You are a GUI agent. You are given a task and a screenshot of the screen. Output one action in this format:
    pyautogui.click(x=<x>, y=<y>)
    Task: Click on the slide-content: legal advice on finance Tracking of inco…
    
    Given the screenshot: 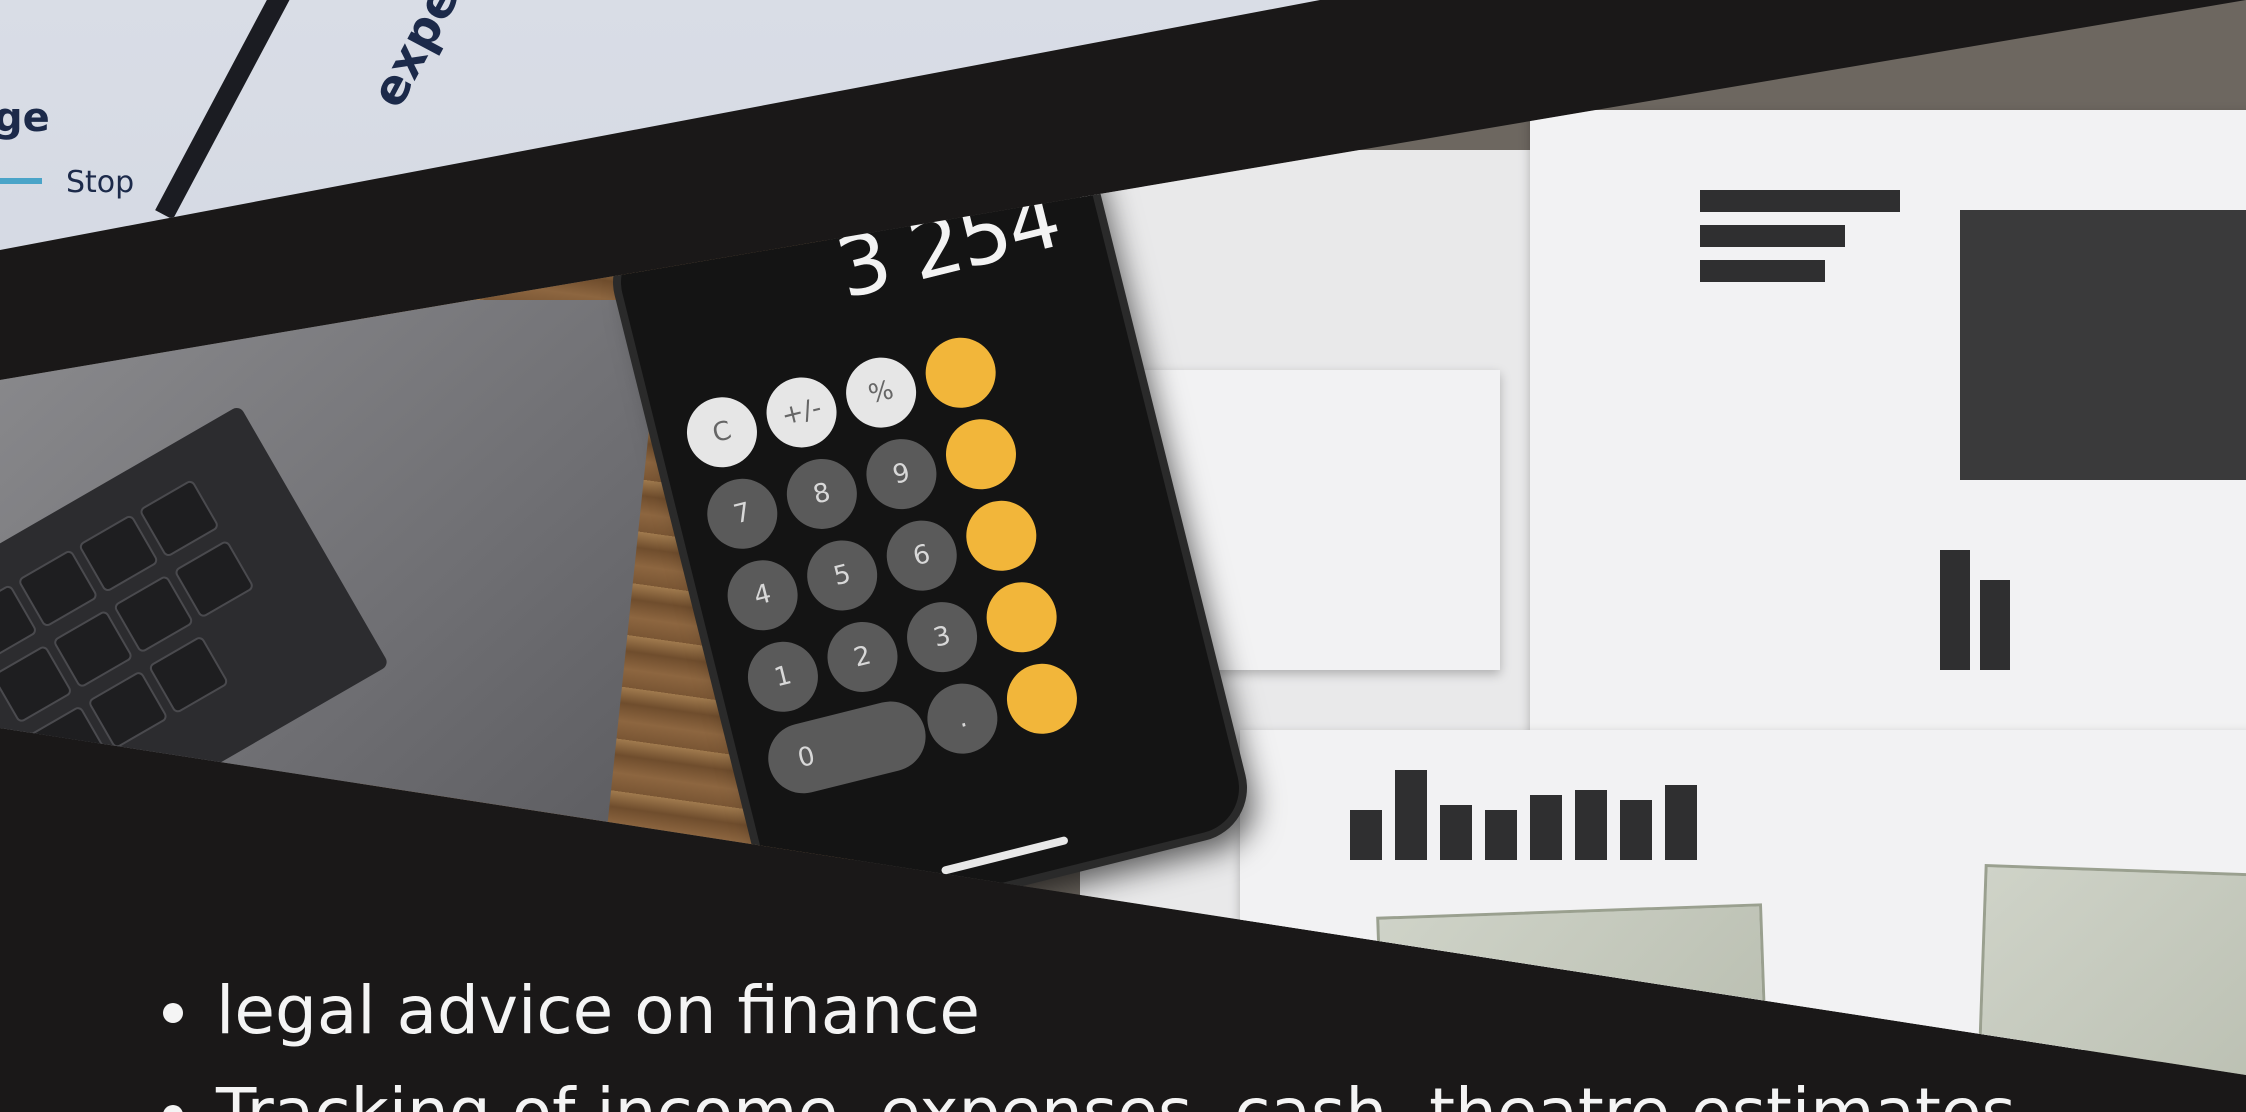 What is the action you would take?
    pyautogui.click(x=1123, y=1036)
    